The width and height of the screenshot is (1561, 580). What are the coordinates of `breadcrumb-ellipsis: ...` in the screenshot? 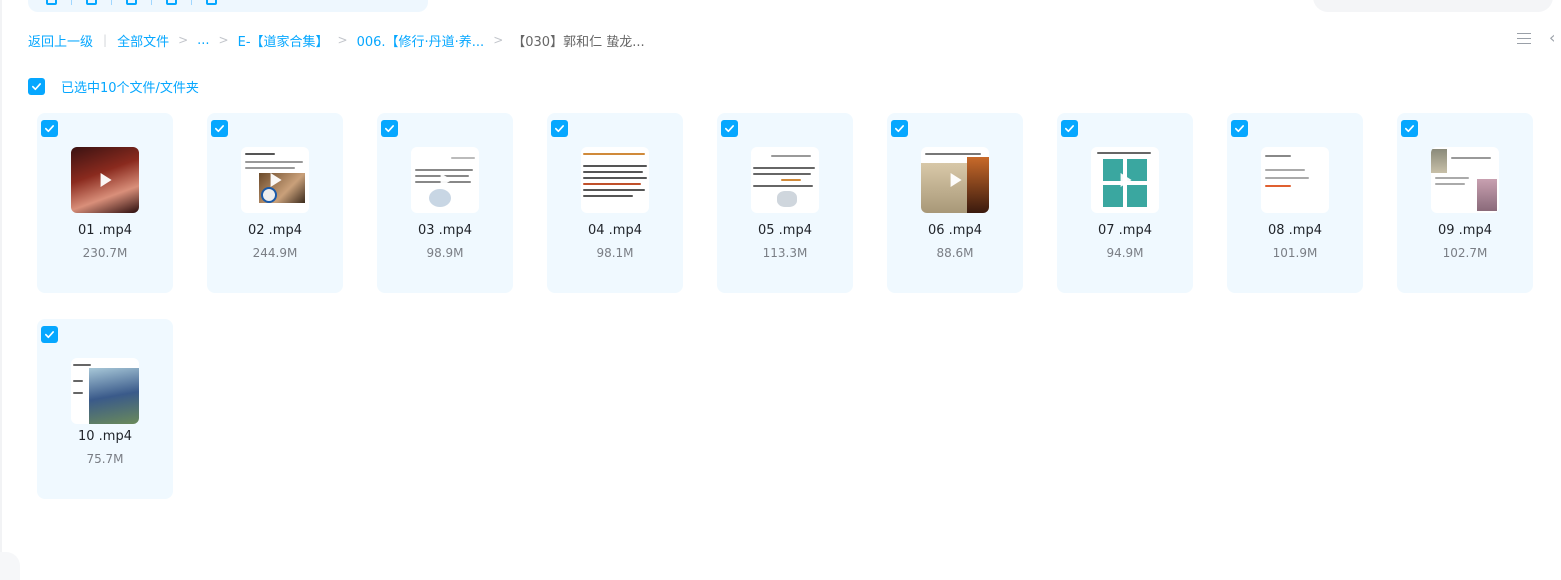 It's located at (203, 40).